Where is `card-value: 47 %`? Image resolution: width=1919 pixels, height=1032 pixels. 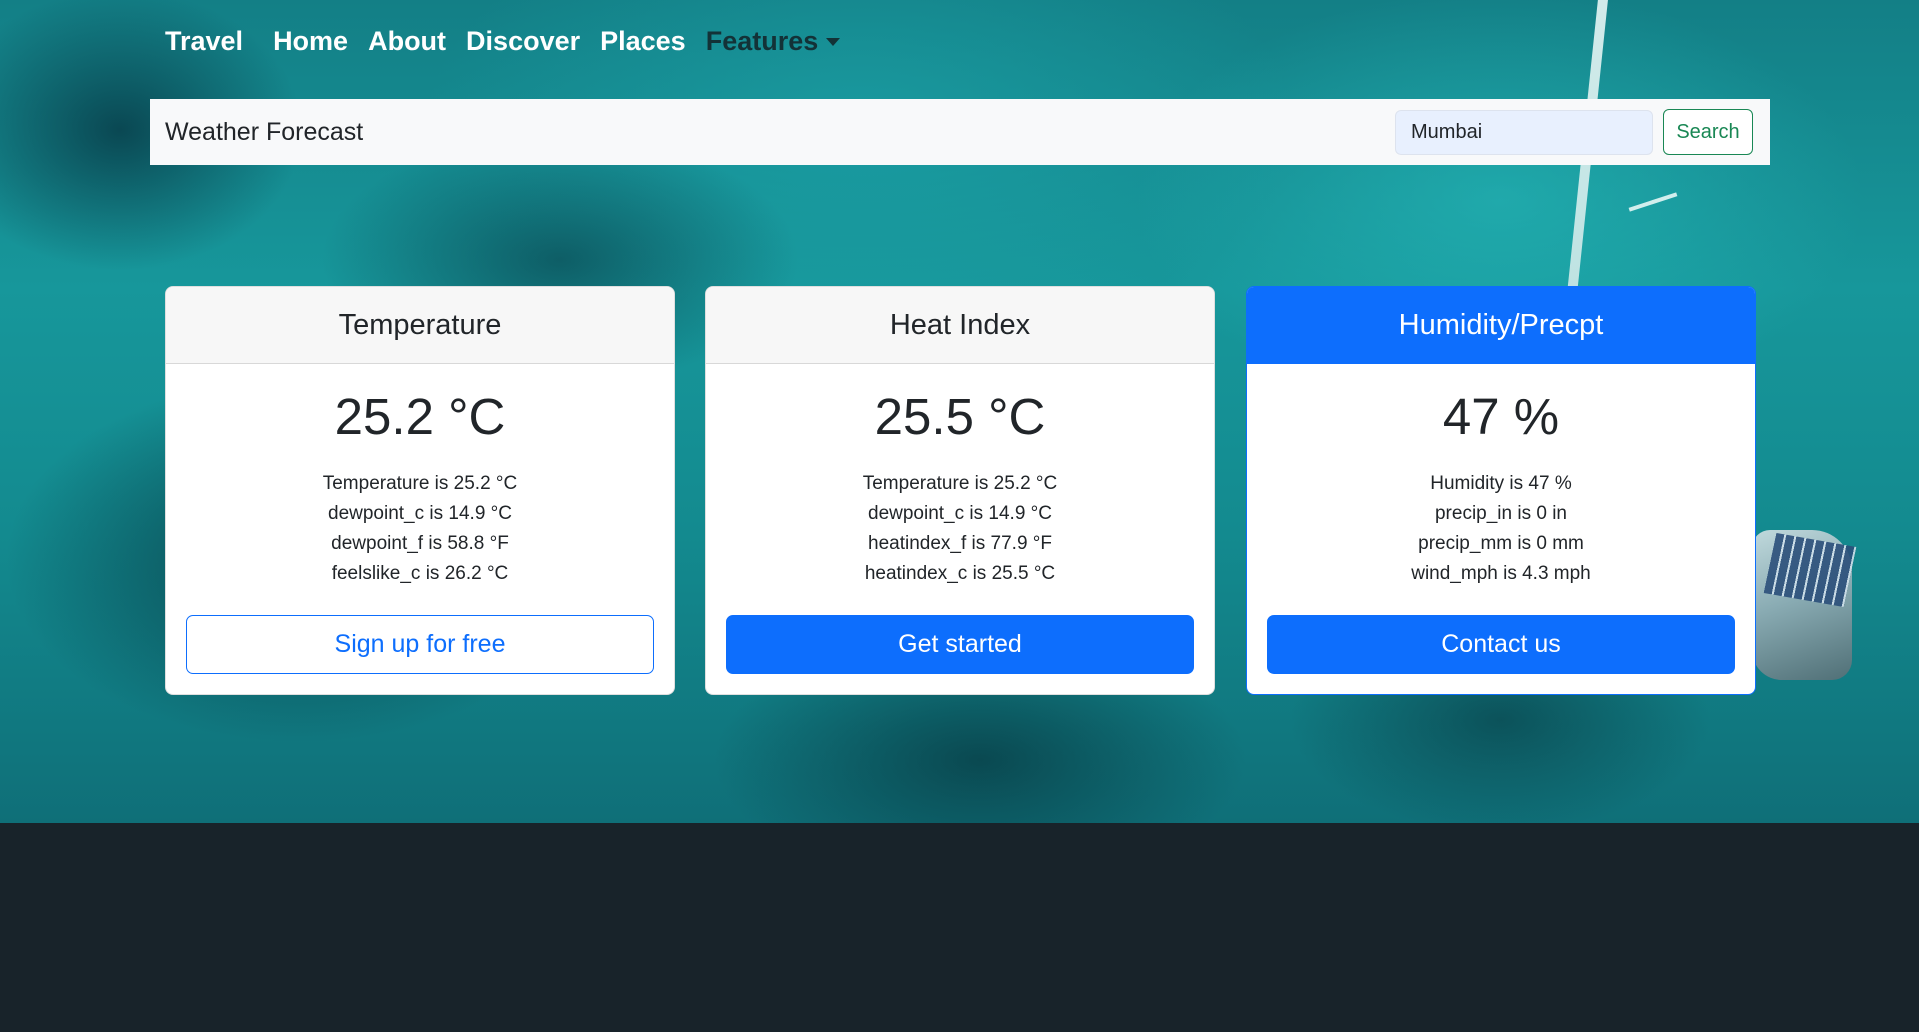
card-value: 47 % is located at coordinates (1501, 416).